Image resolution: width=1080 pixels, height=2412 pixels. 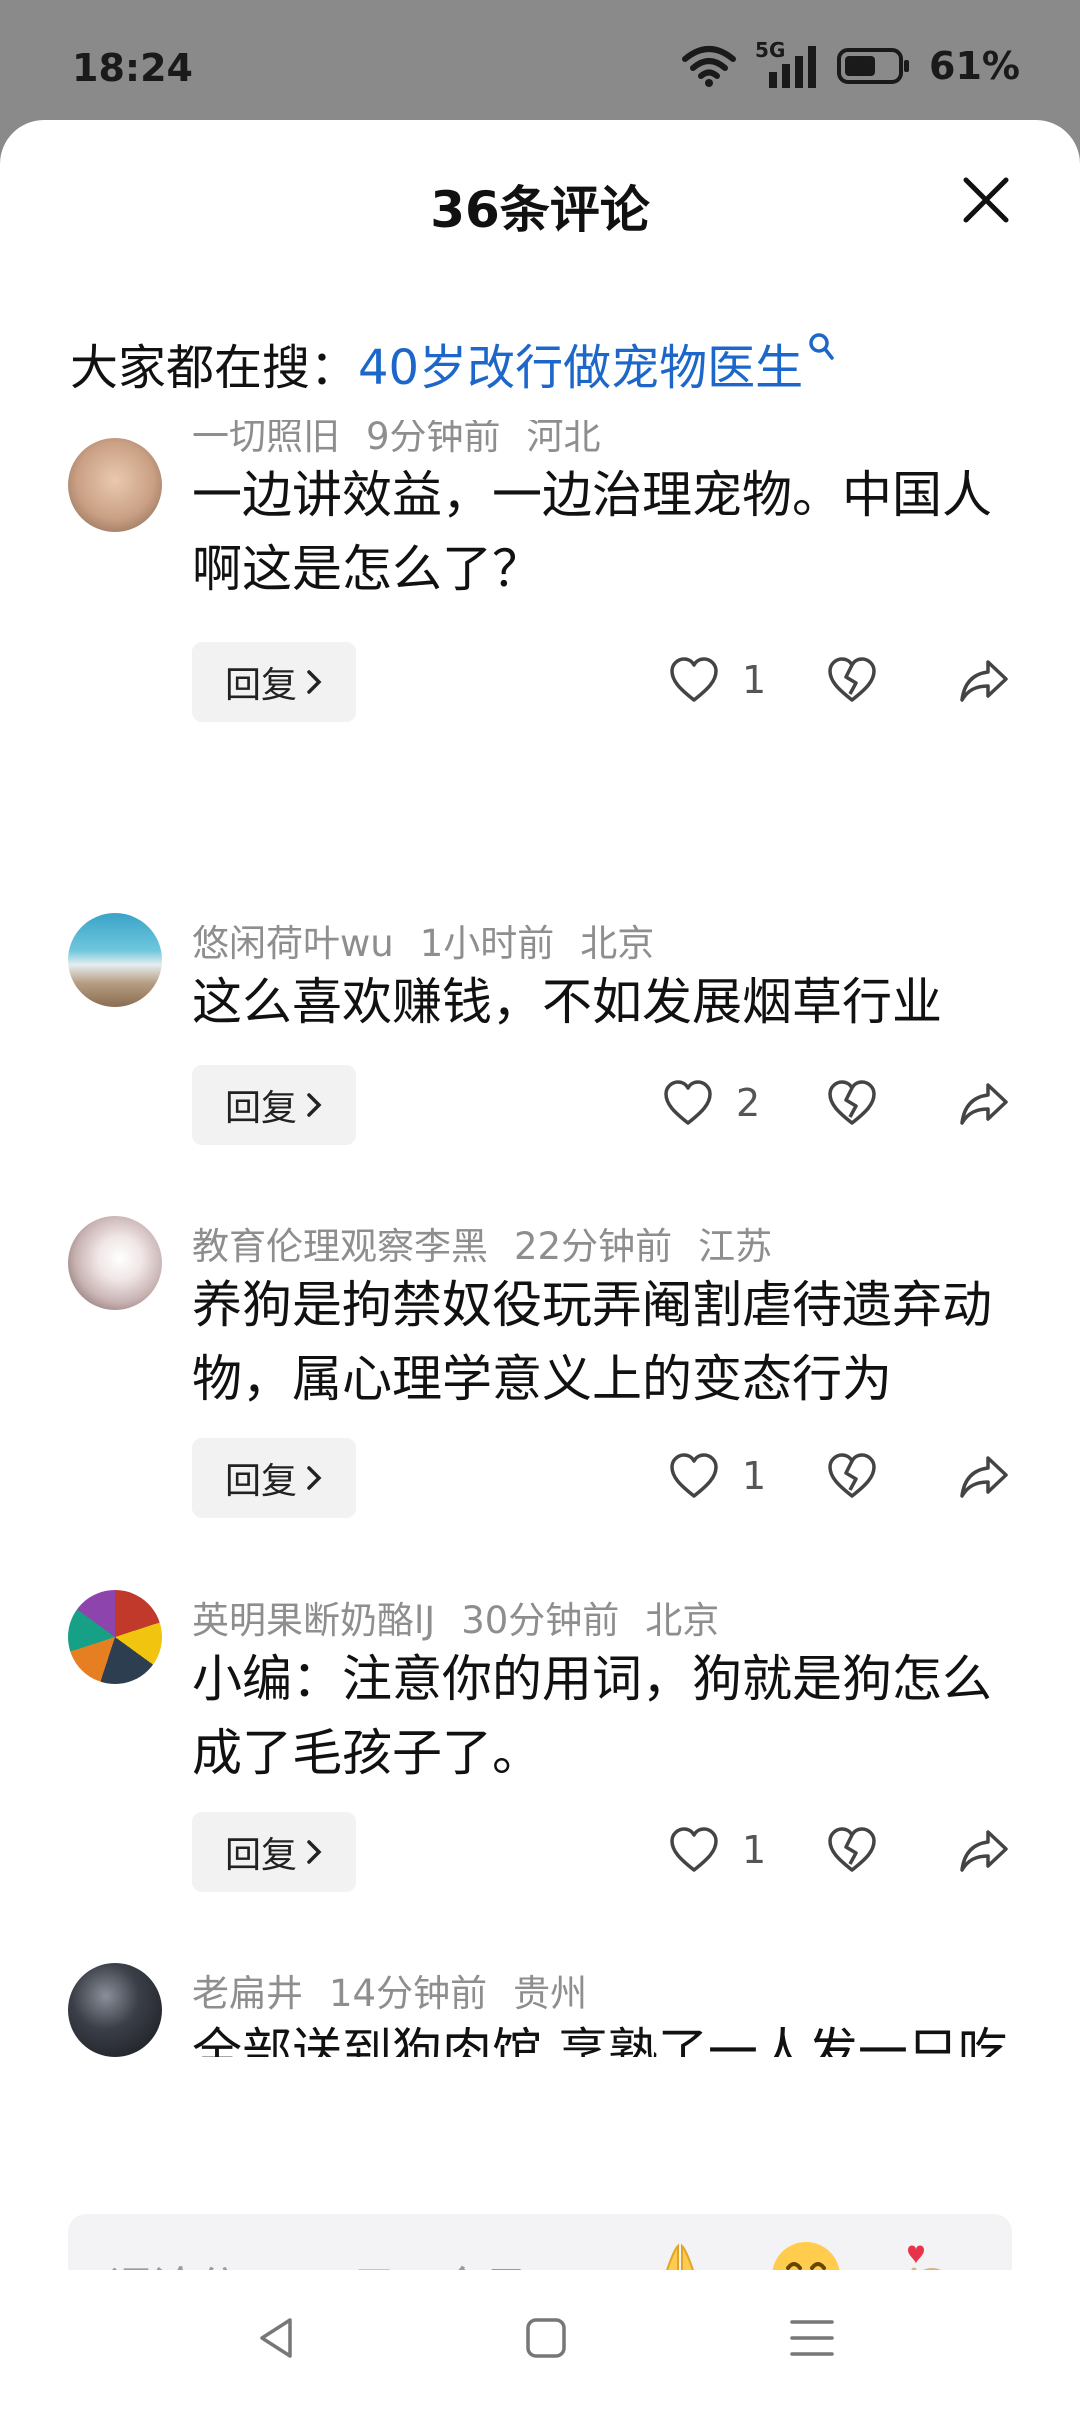 I want to click on comment-location: 河北, so click(x=563, y=439).